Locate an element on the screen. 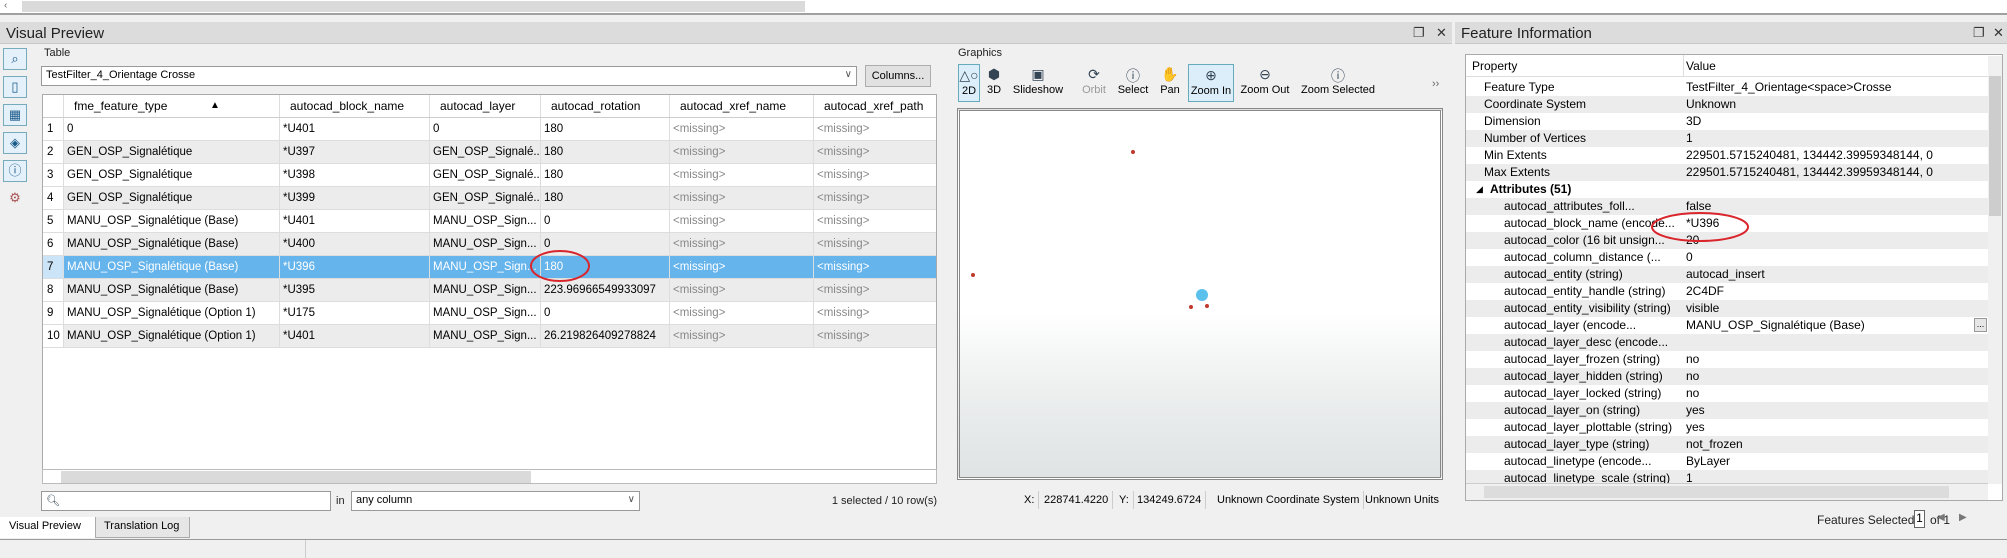 The height and width of the screenshot is (558, 2007). annotation-layer is located at coordinates (1139, 247).